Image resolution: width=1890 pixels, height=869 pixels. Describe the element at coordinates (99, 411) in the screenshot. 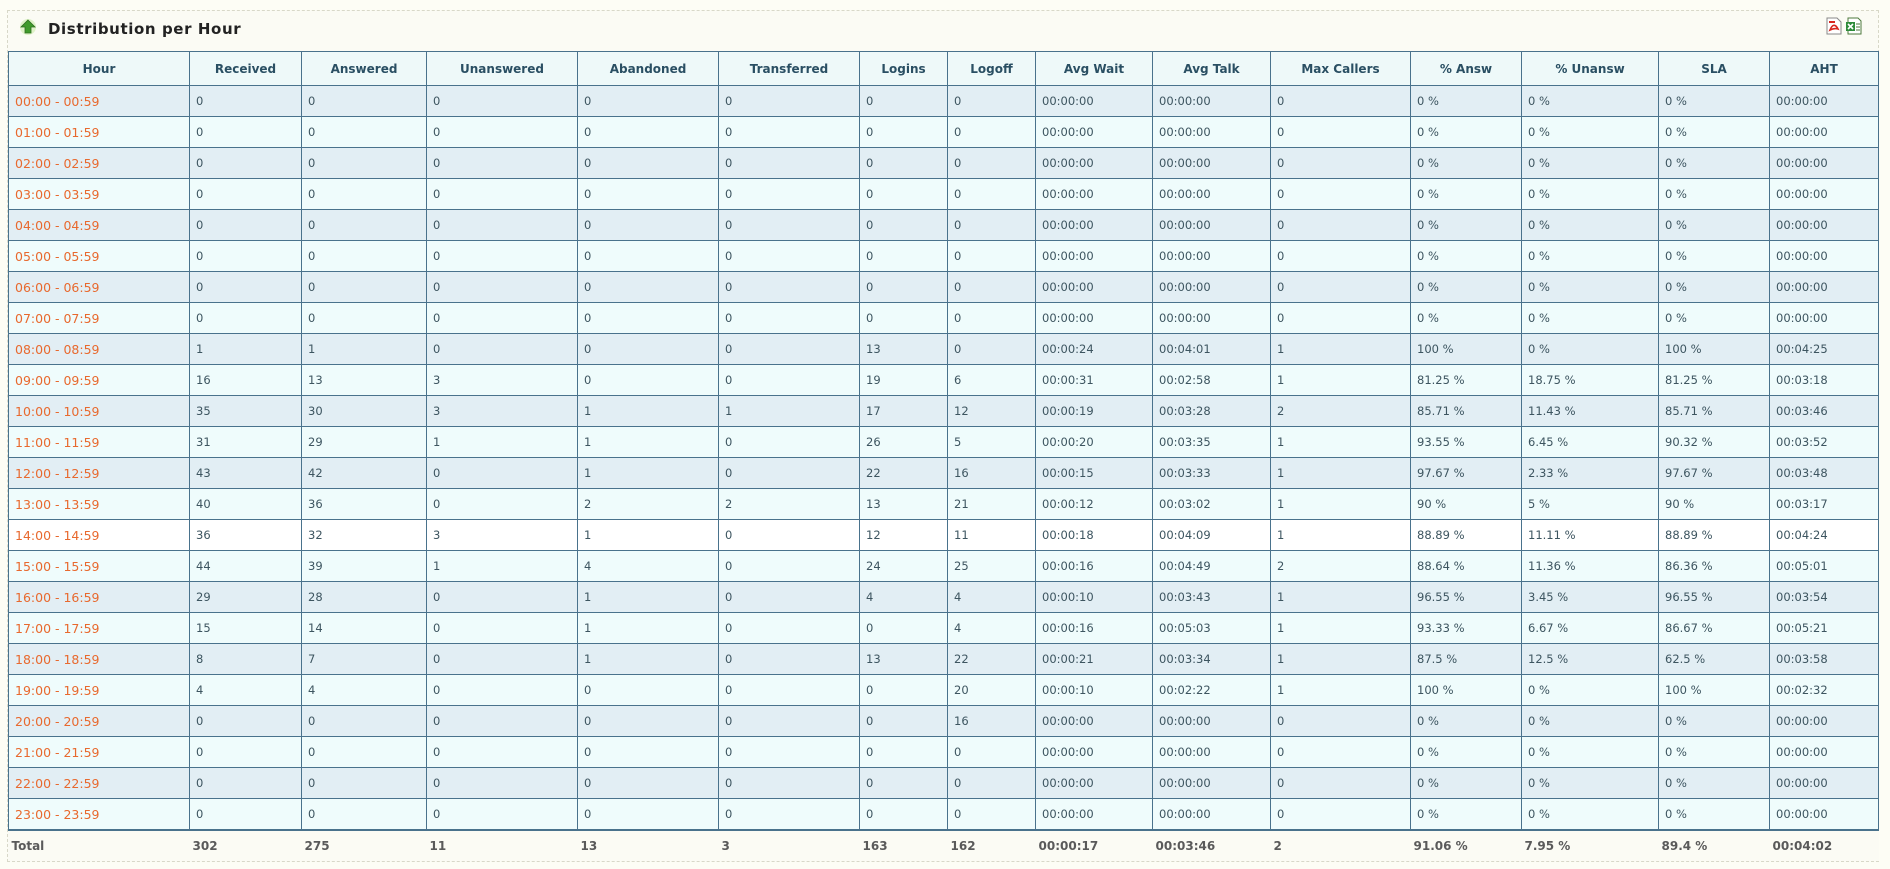

I see `hour-link: 10:00 - 10:59` at that location.